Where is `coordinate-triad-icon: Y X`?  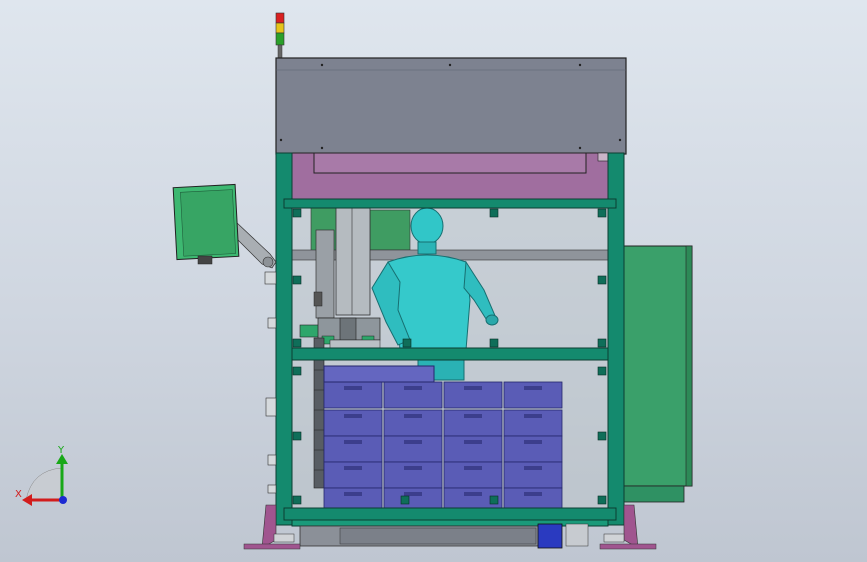 coordinate-triad-icon: Y X is located at coordinates (41, 475).